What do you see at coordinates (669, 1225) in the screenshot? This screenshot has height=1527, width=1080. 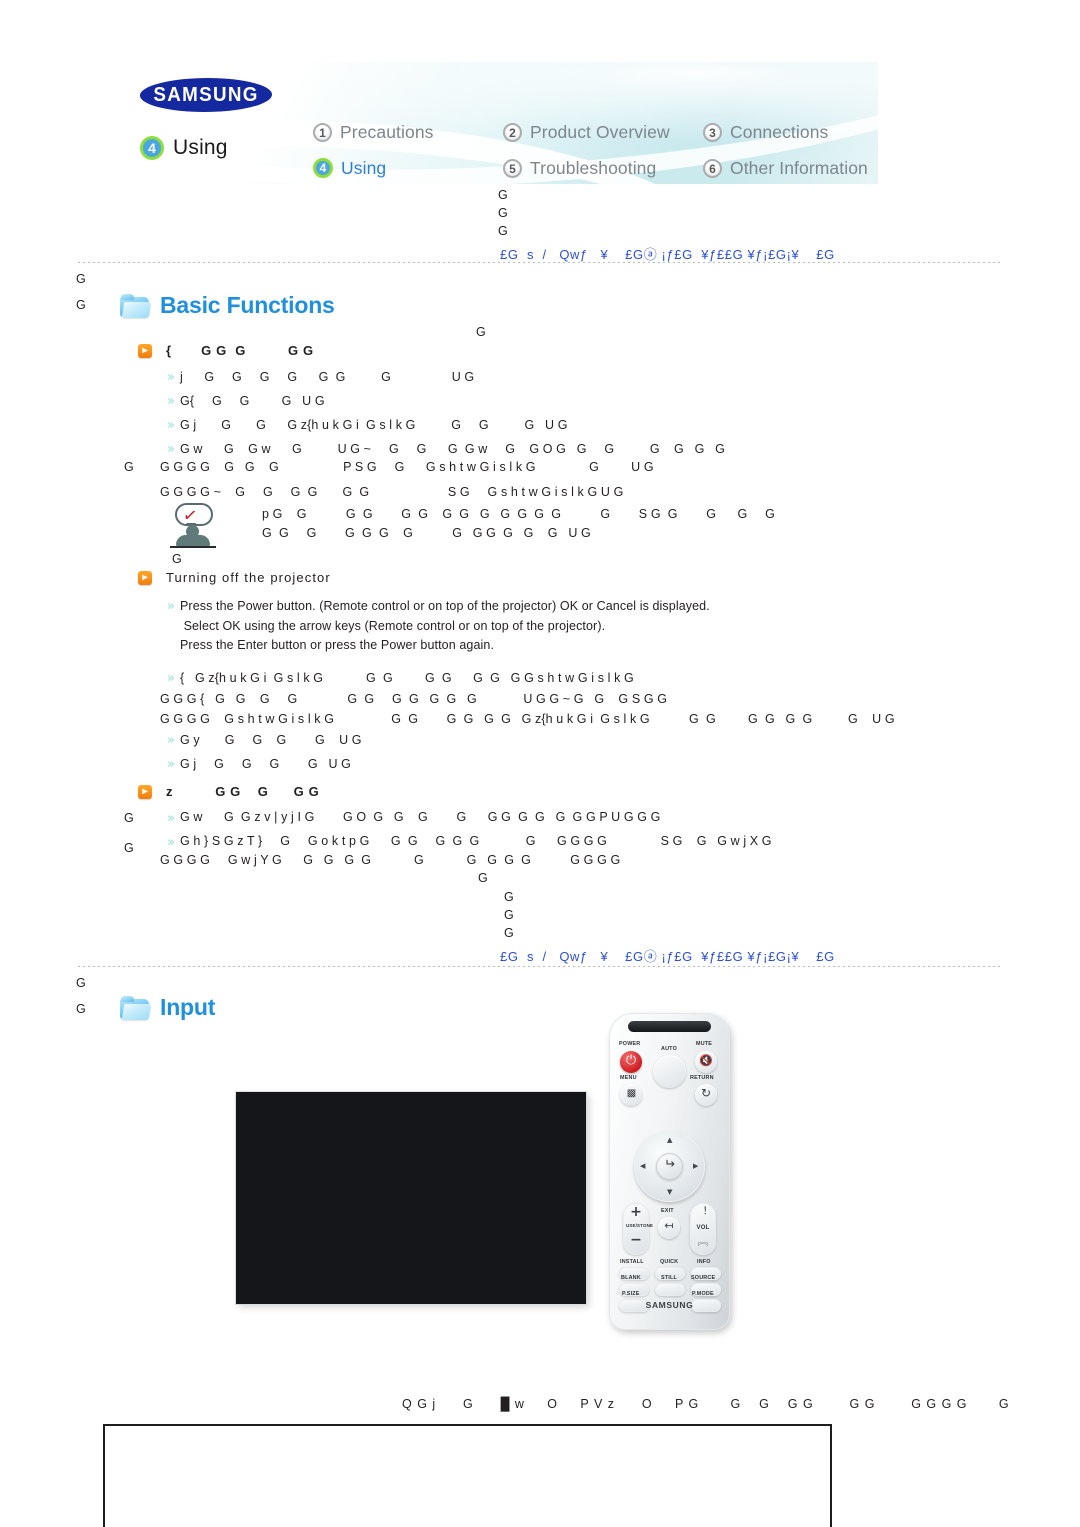 I see `exit-arrow-icon: ↤` at bounding box center [669, 1225].